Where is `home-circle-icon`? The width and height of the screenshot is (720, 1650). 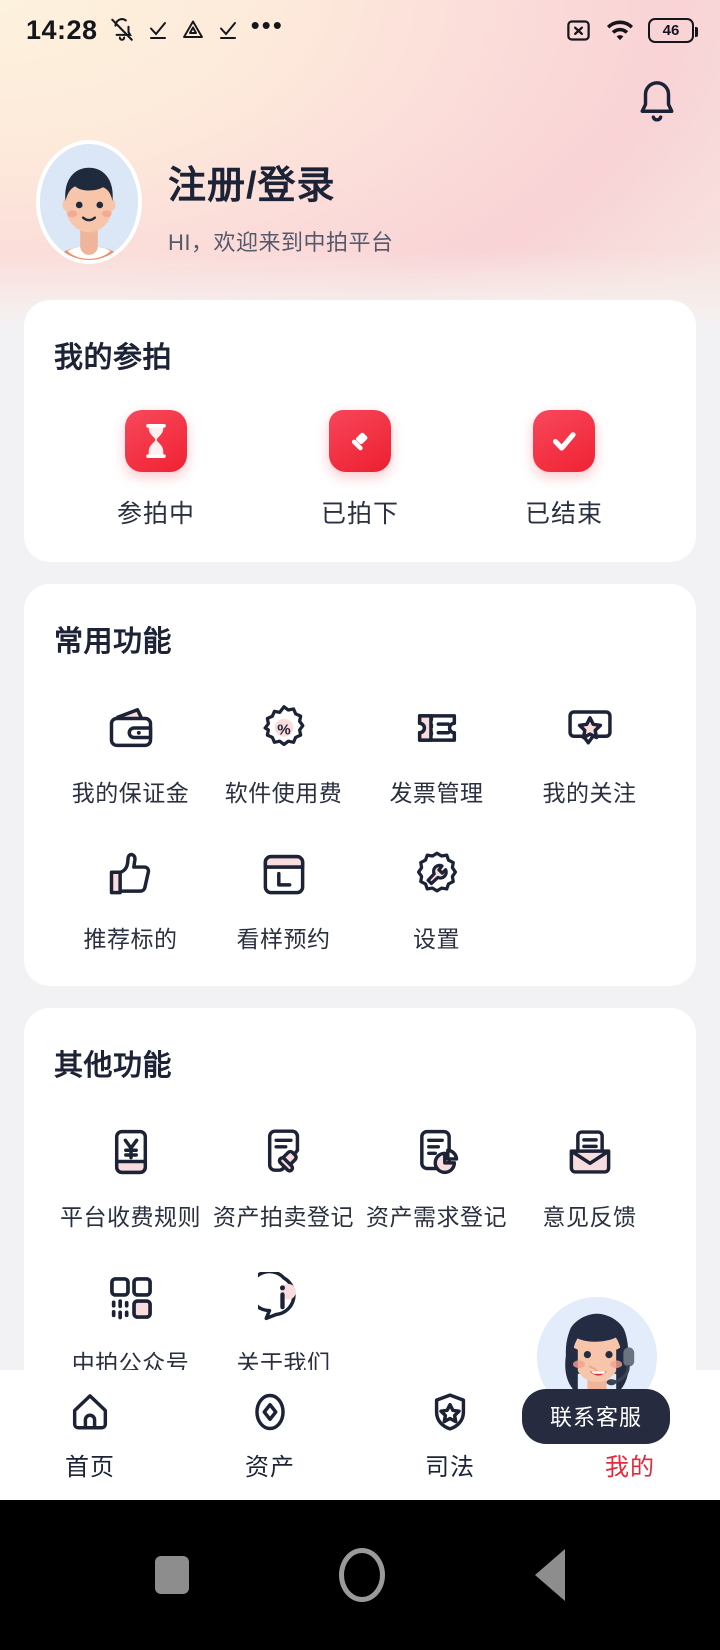 home-circle-icon is located at coordinates (362, 1575).